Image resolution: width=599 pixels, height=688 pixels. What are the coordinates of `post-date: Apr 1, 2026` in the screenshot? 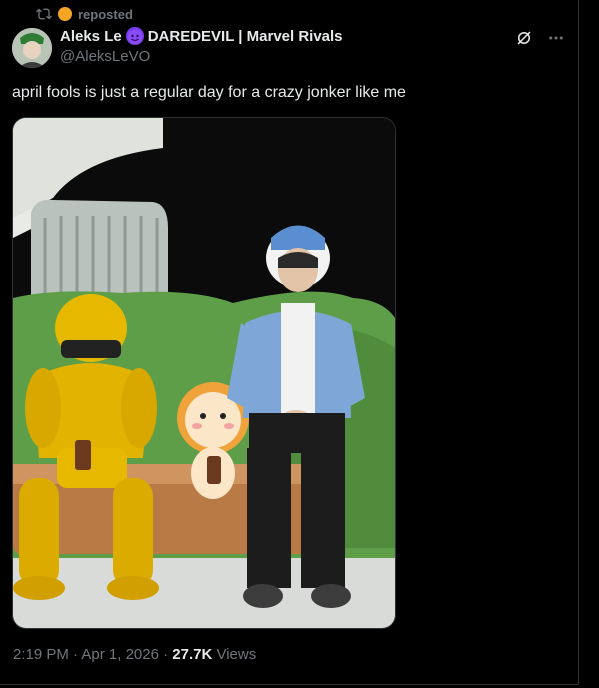 It's located at (120, 654).